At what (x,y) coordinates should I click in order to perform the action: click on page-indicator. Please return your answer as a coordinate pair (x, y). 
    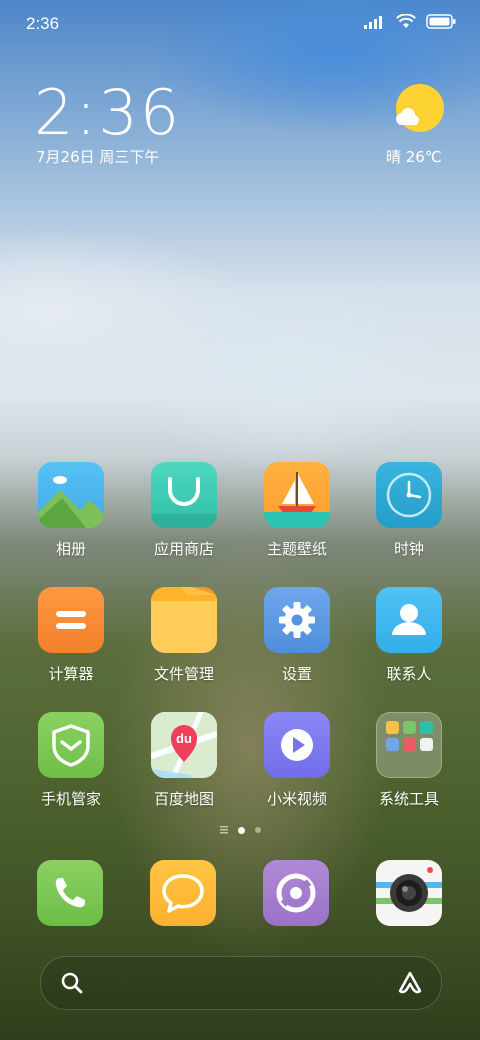
    Looking at the image, I should click on (240, 830).